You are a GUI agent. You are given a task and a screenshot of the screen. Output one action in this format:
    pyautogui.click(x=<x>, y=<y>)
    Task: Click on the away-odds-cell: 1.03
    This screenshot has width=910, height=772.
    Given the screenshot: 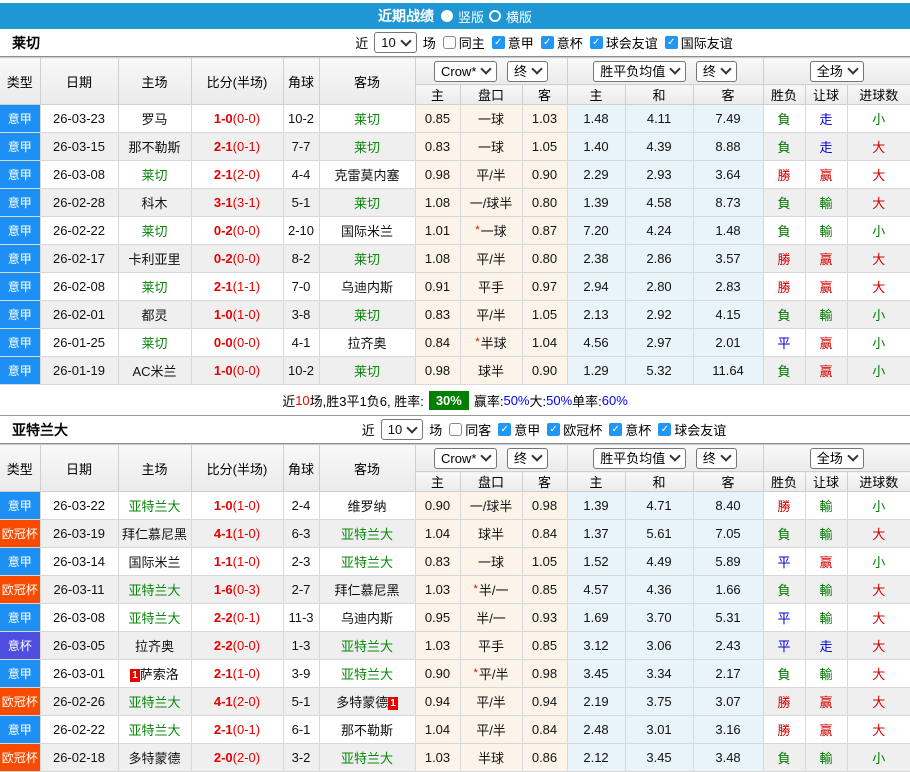 What is the action you would take?
    pyautogui.click(x=544, y=118)
    